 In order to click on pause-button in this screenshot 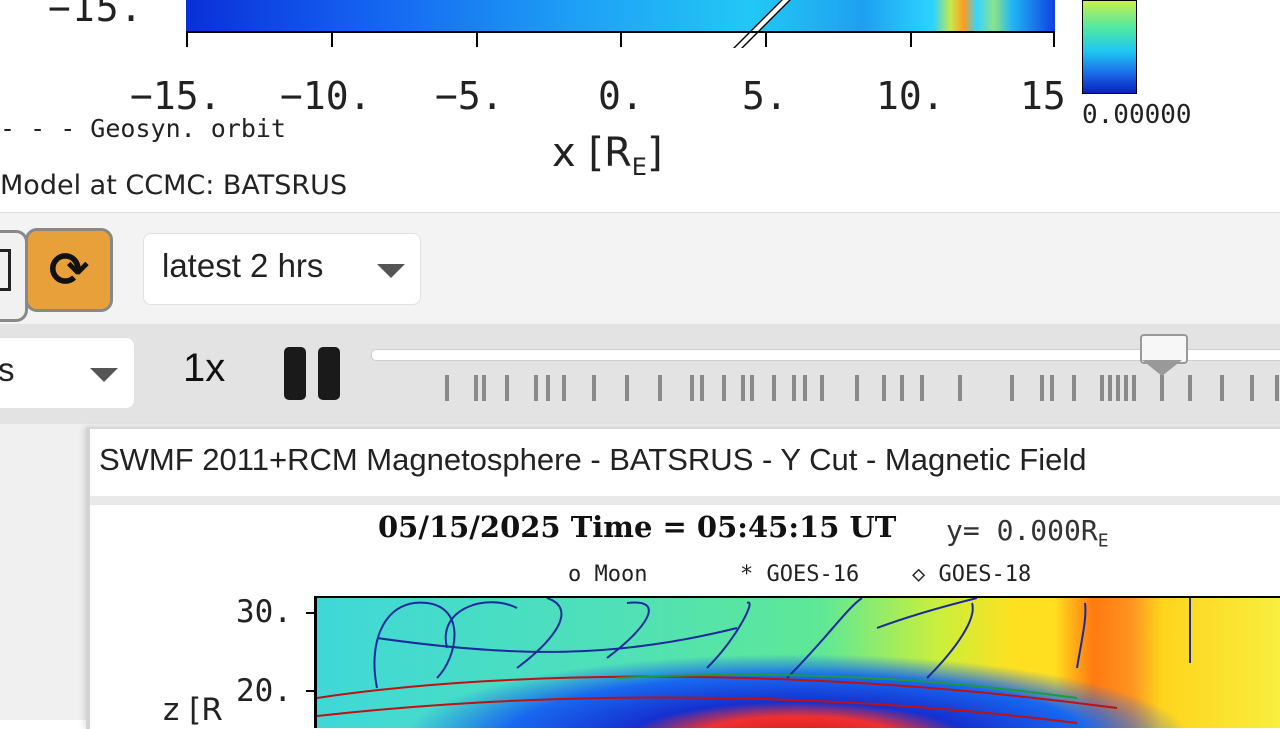, I will do `click(313, 374)`.